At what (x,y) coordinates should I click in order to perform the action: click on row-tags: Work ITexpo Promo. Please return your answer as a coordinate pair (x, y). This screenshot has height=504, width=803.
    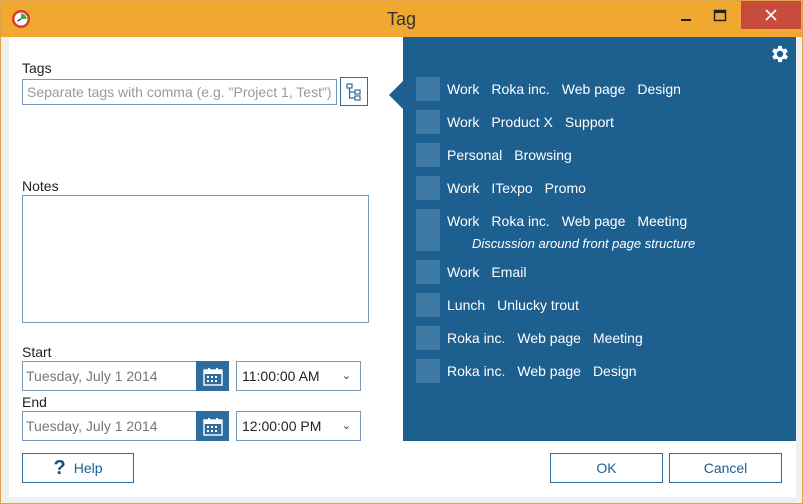
    Looking at the image, I should click on (522, 188).